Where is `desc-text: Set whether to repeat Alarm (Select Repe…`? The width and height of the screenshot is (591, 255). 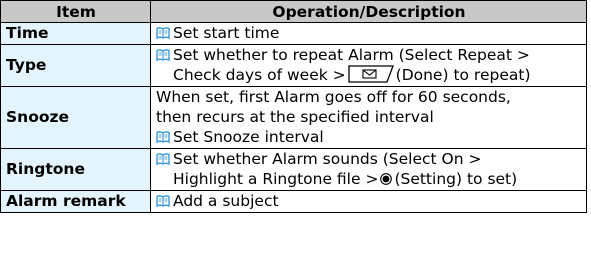 desc-text: Set whether to repeat Alarm (Select Repe… is located at coordinates (351, 55).